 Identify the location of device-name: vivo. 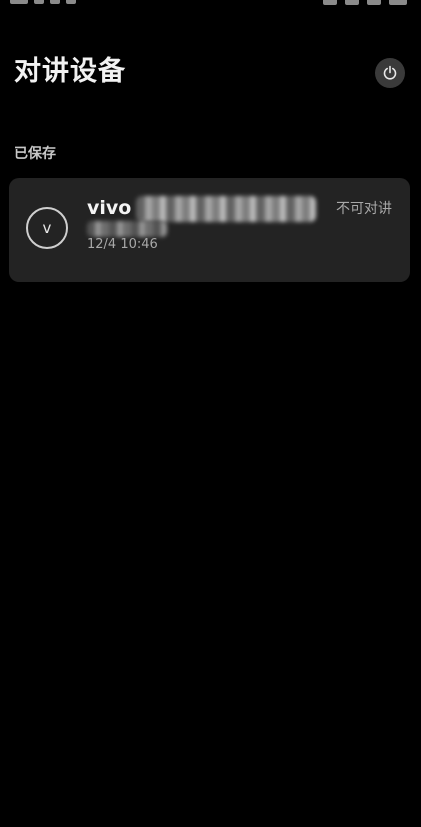
(109, 208).